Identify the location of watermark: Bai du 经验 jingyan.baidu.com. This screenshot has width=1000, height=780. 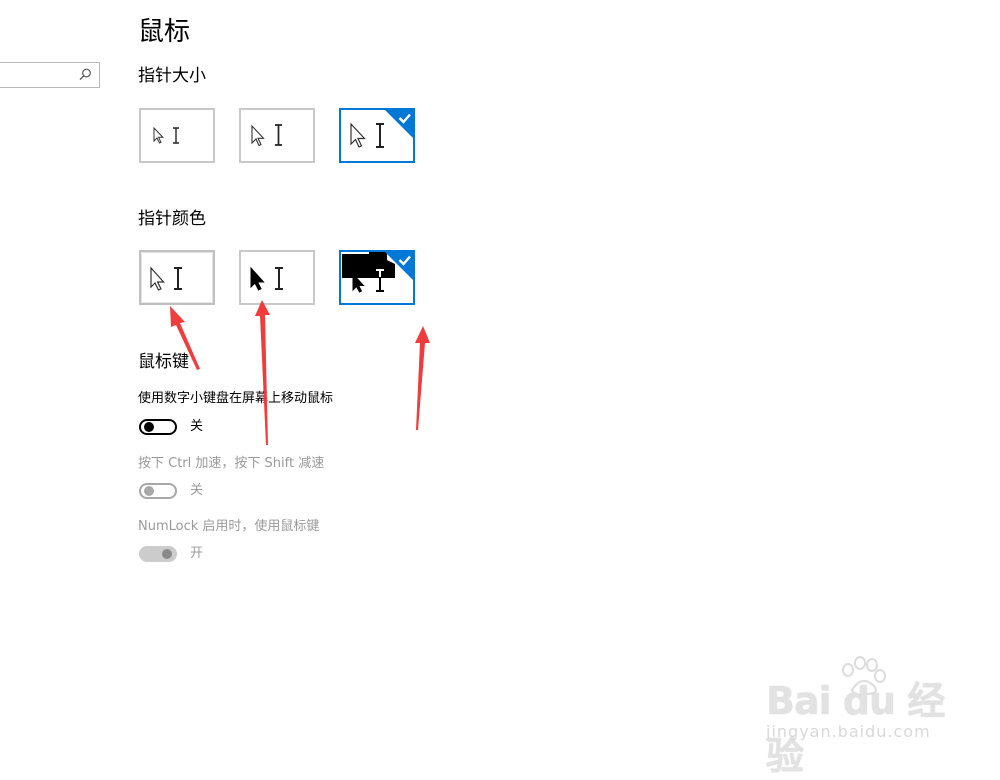
(861, 717).